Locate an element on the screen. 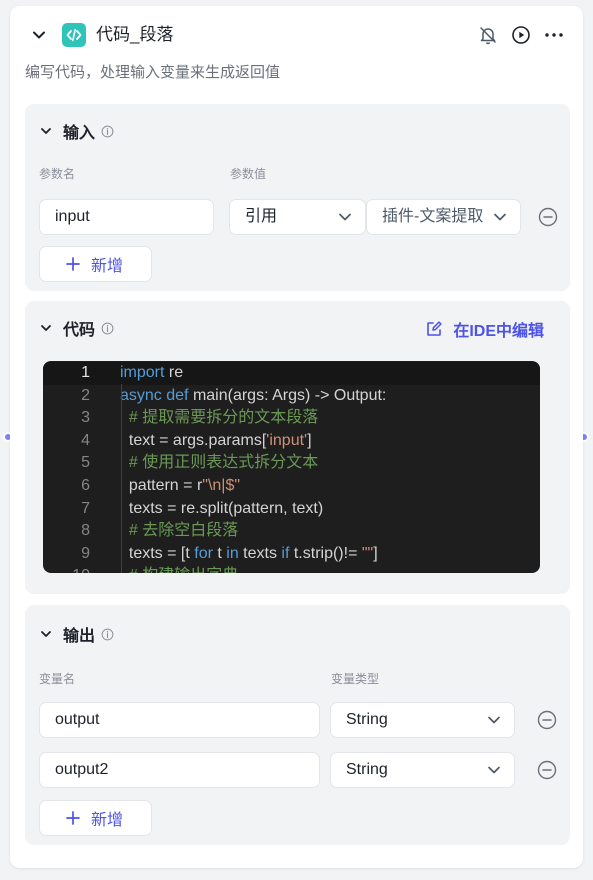 This screenshot has height=880, width=593. line-number: 2 is located at coordinates (85, 395).